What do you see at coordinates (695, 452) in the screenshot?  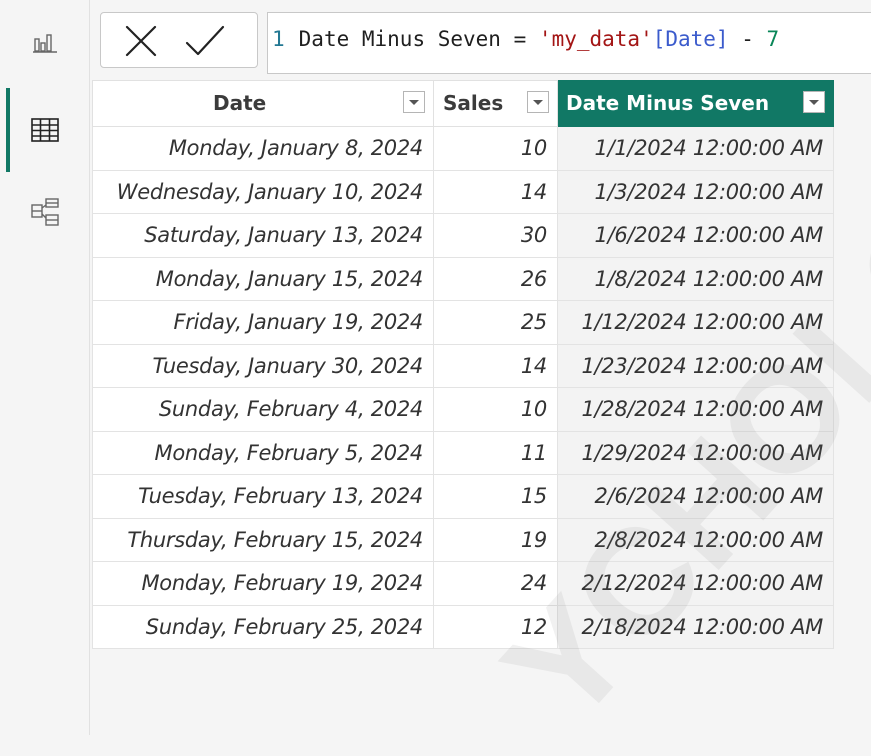 I see `cell-date-minus-seven: 1/29/2024 12:00:00 AM` at bounding box center [695, 452].